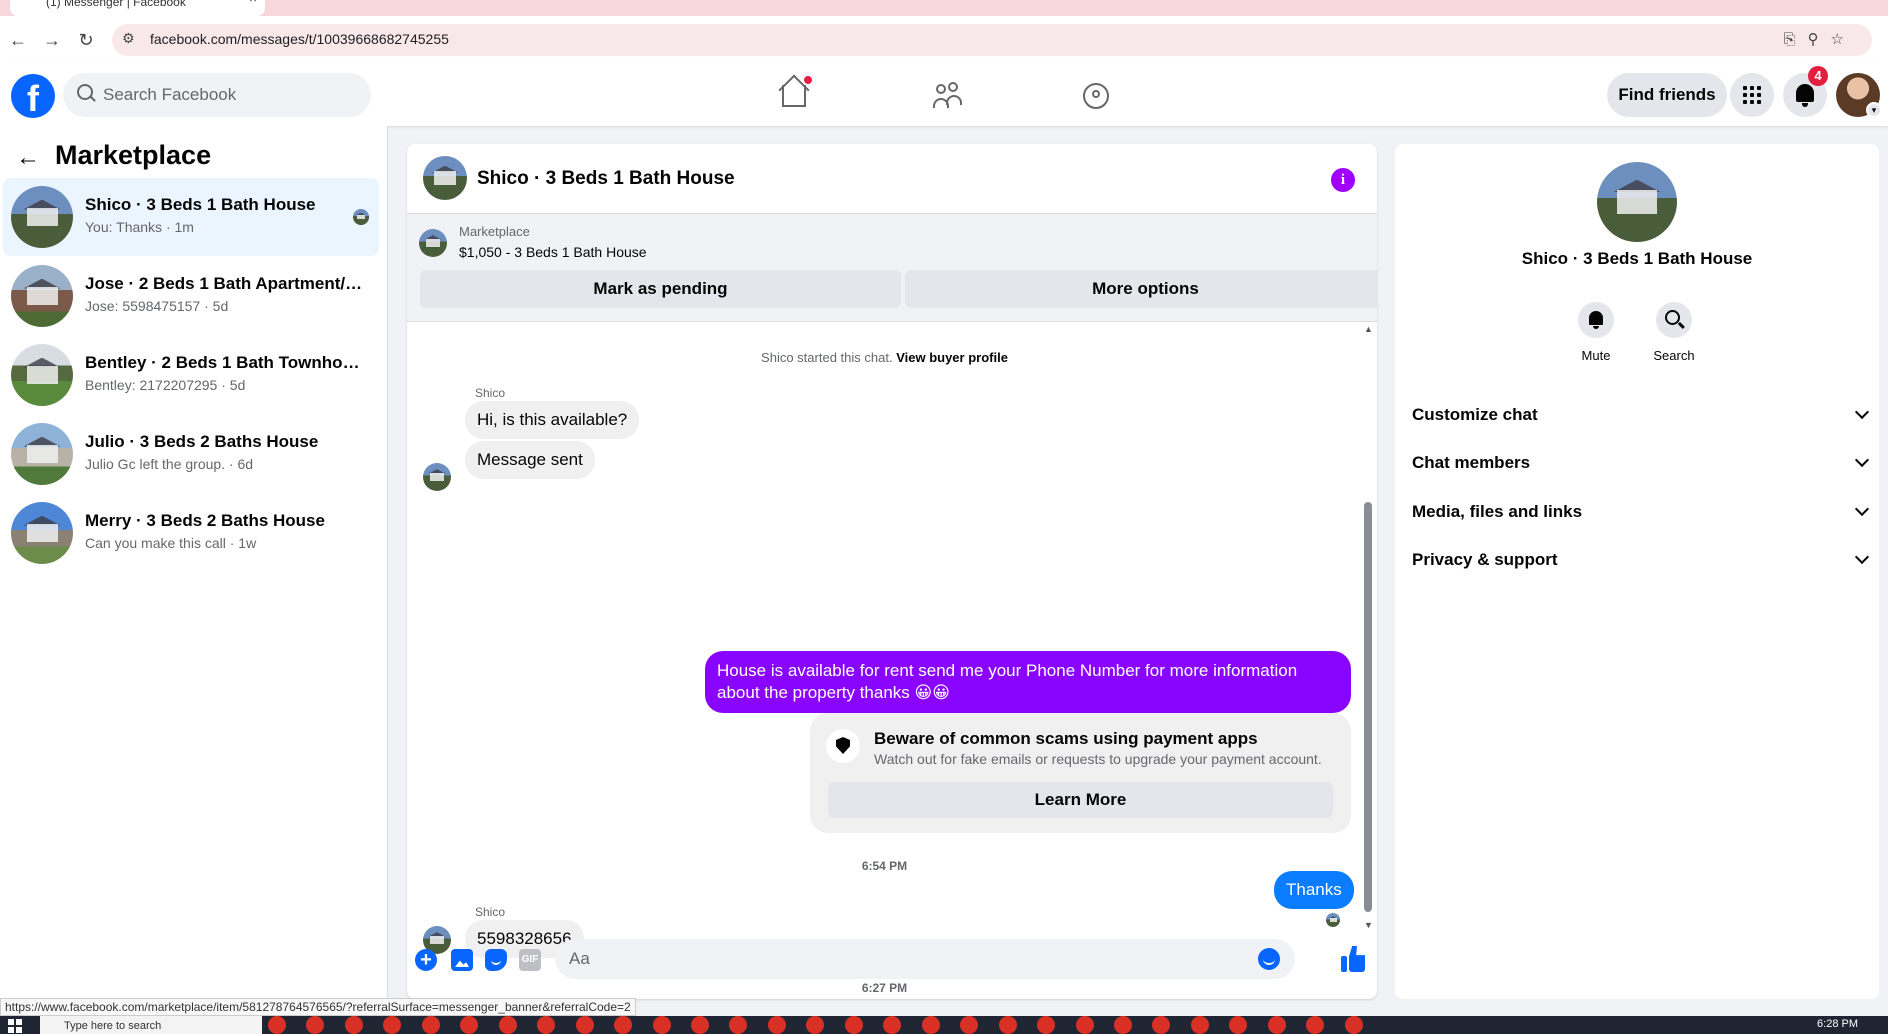 The image size is (1888, 1034). What do you see at coordinates (1637, 202) in the screenshot?
I see `chat-profile-avatar` at bounding box center [1637, 202].